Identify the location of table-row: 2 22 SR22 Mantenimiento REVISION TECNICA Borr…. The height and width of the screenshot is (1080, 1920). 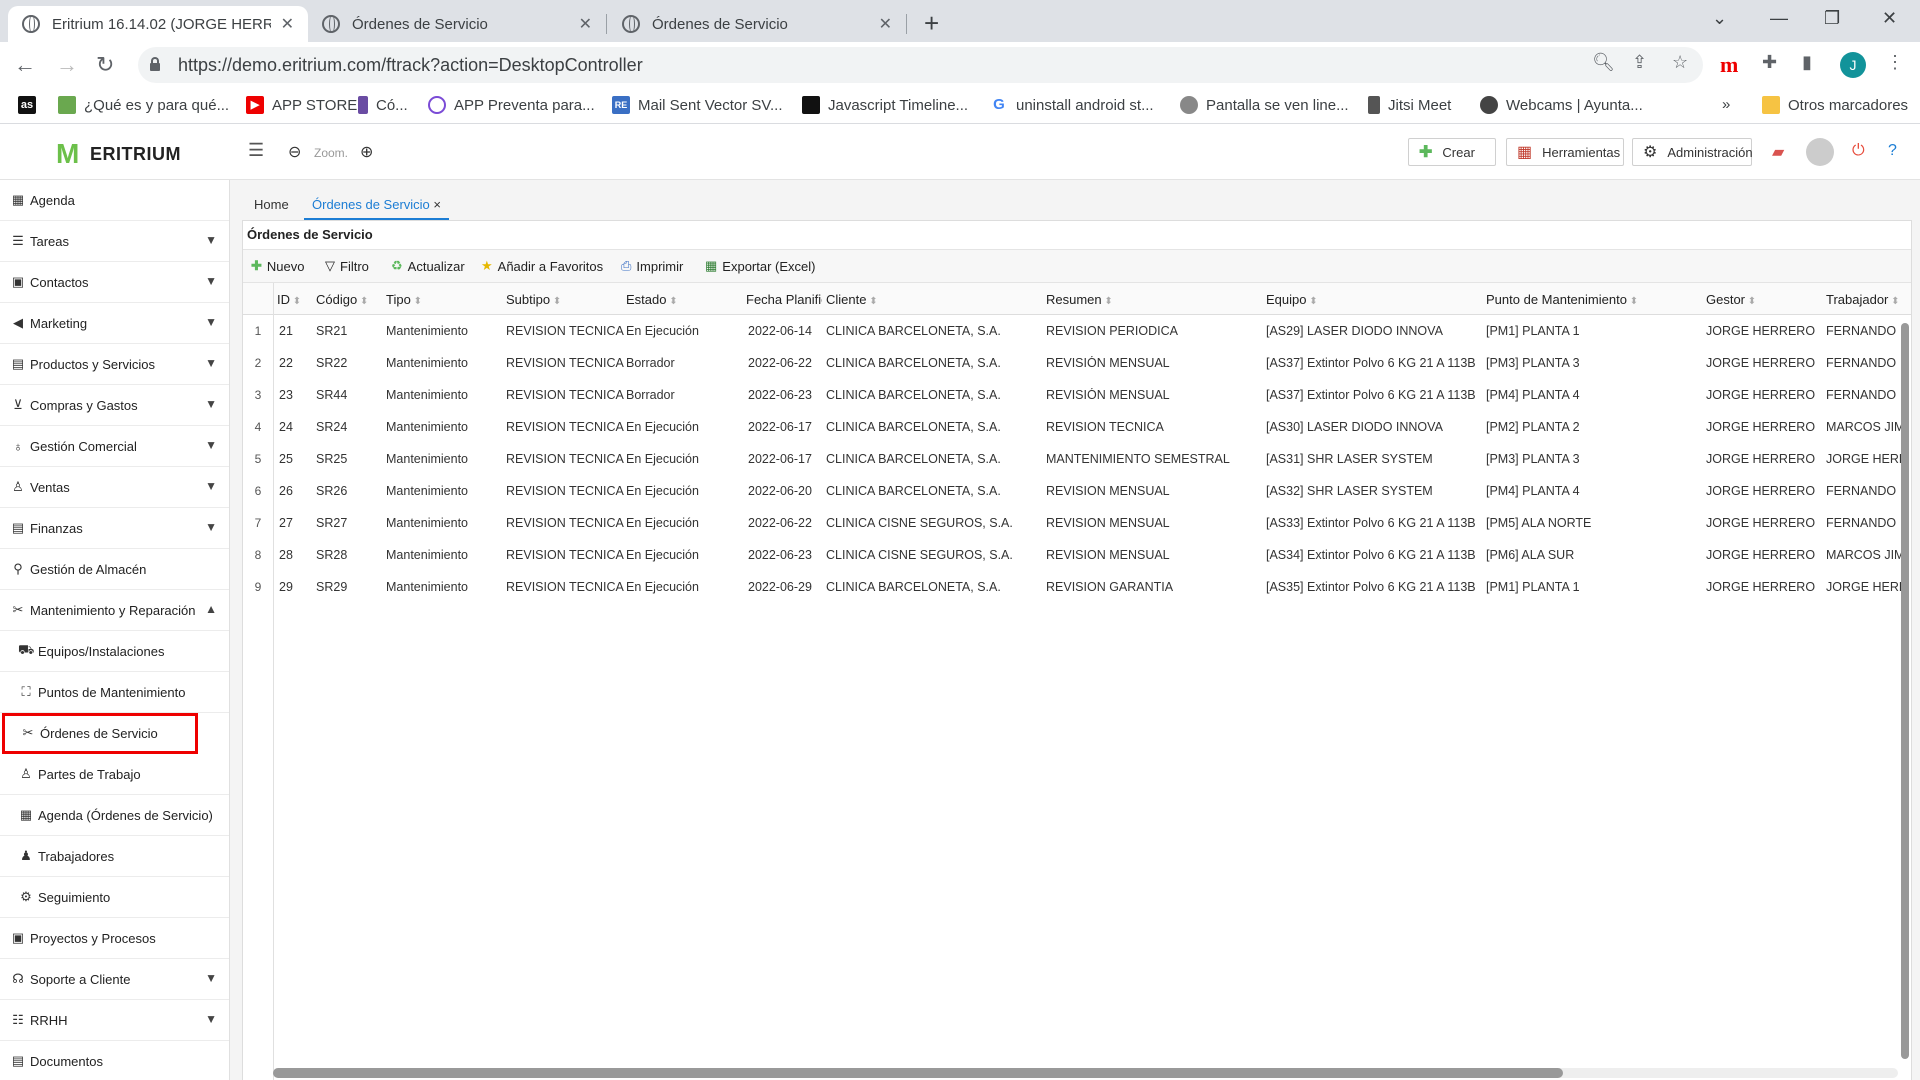
(1077, 363).